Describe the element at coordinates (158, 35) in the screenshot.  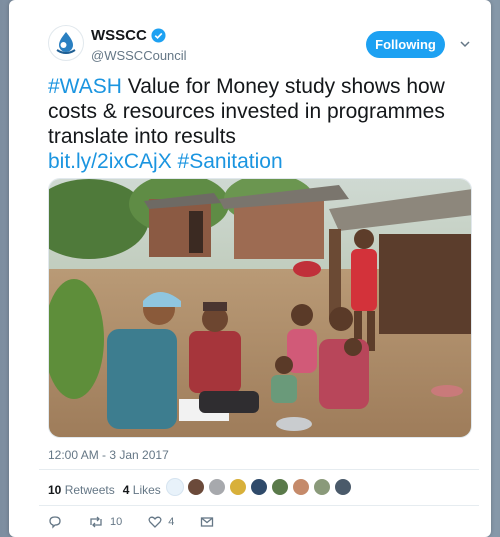
I see `verified-badge-icon` at that location.